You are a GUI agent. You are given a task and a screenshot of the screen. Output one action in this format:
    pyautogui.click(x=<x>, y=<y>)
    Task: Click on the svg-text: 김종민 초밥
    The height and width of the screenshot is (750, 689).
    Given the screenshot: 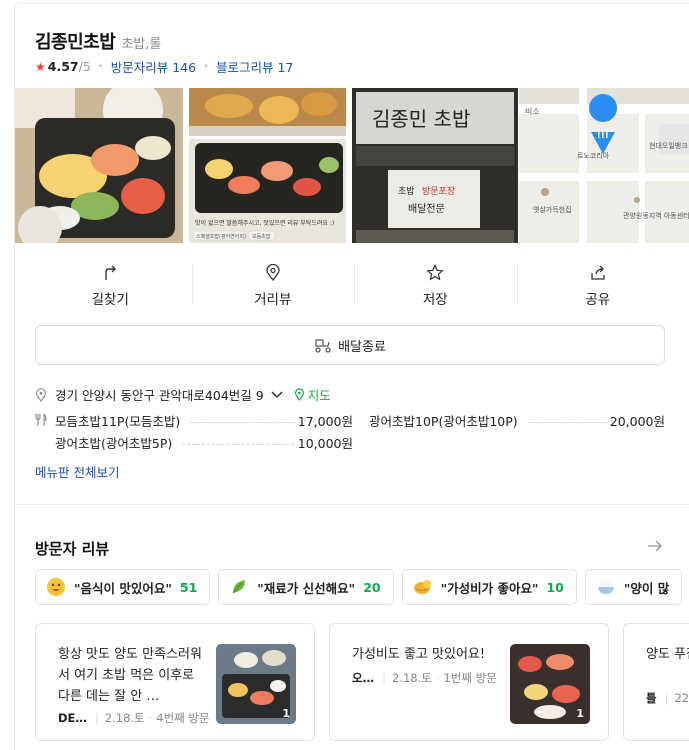 What is the action you would take?
    pyautogui.click(x=421, y=119)
    